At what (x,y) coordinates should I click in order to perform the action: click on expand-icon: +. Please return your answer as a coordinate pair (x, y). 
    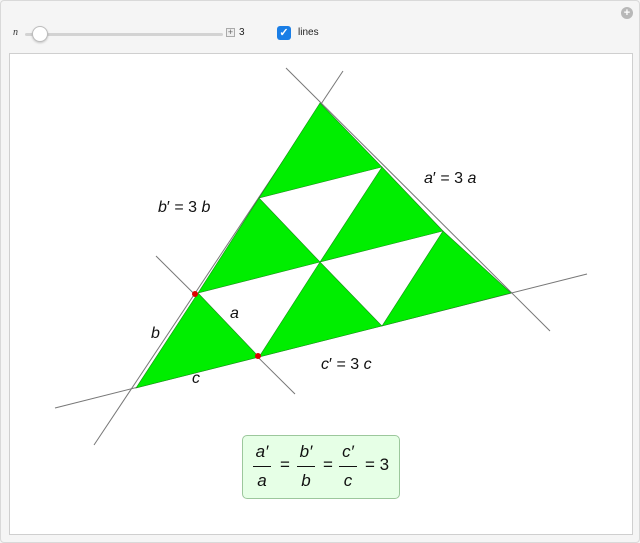
    Looking at the image, I should click on (627, 13).